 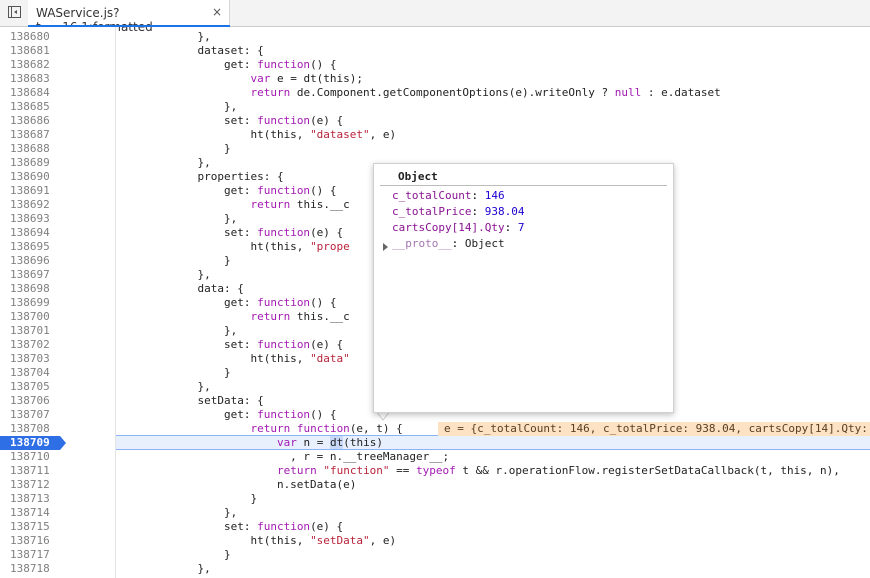 I want to click on code-line: n.setData(e), so click(x=237, y=484).